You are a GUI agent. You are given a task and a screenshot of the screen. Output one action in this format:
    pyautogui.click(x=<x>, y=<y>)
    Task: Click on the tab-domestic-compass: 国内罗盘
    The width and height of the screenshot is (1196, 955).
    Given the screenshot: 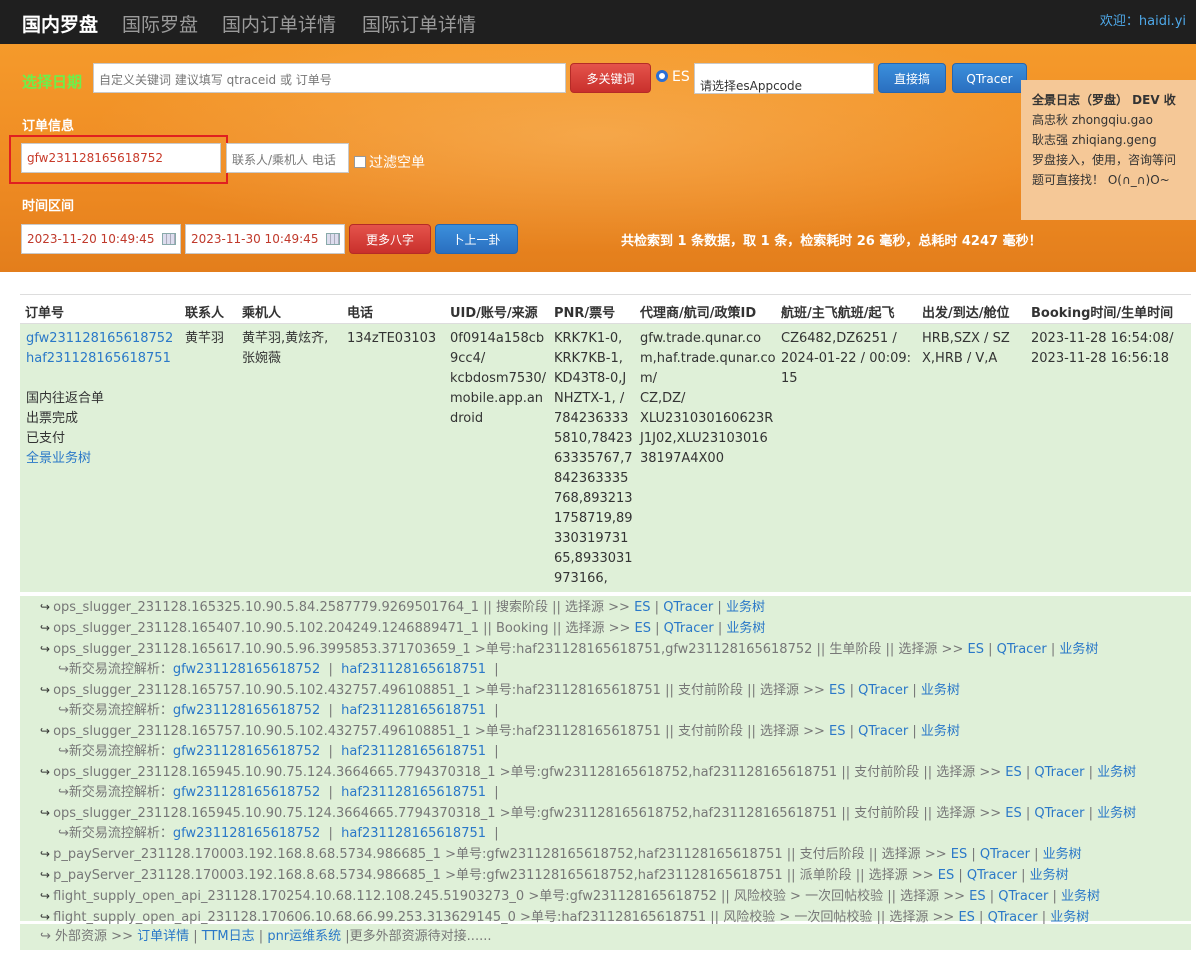 What is the action you would take?
    pyautogui.click(x=60, y=23)
    